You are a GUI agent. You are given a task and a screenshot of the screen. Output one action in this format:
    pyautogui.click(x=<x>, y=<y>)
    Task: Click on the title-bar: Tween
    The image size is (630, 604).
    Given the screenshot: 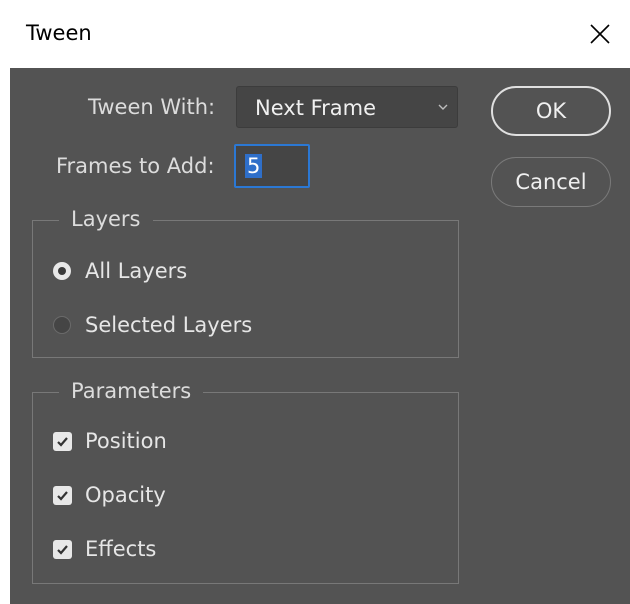 What is the action you would take?
    pyautogui.click(x=315, y=34)
    